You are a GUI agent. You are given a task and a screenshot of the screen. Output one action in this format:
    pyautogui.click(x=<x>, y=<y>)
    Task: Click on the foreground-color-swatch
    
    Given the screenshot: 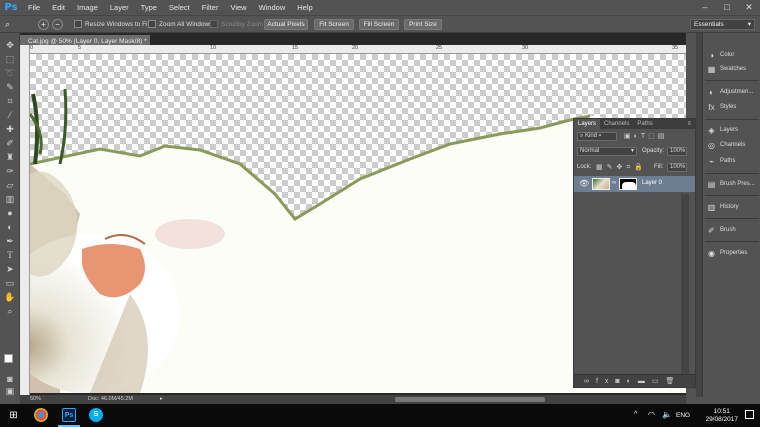 What is the action you would take?
    pyautogui.click(x=8, y=358)
    